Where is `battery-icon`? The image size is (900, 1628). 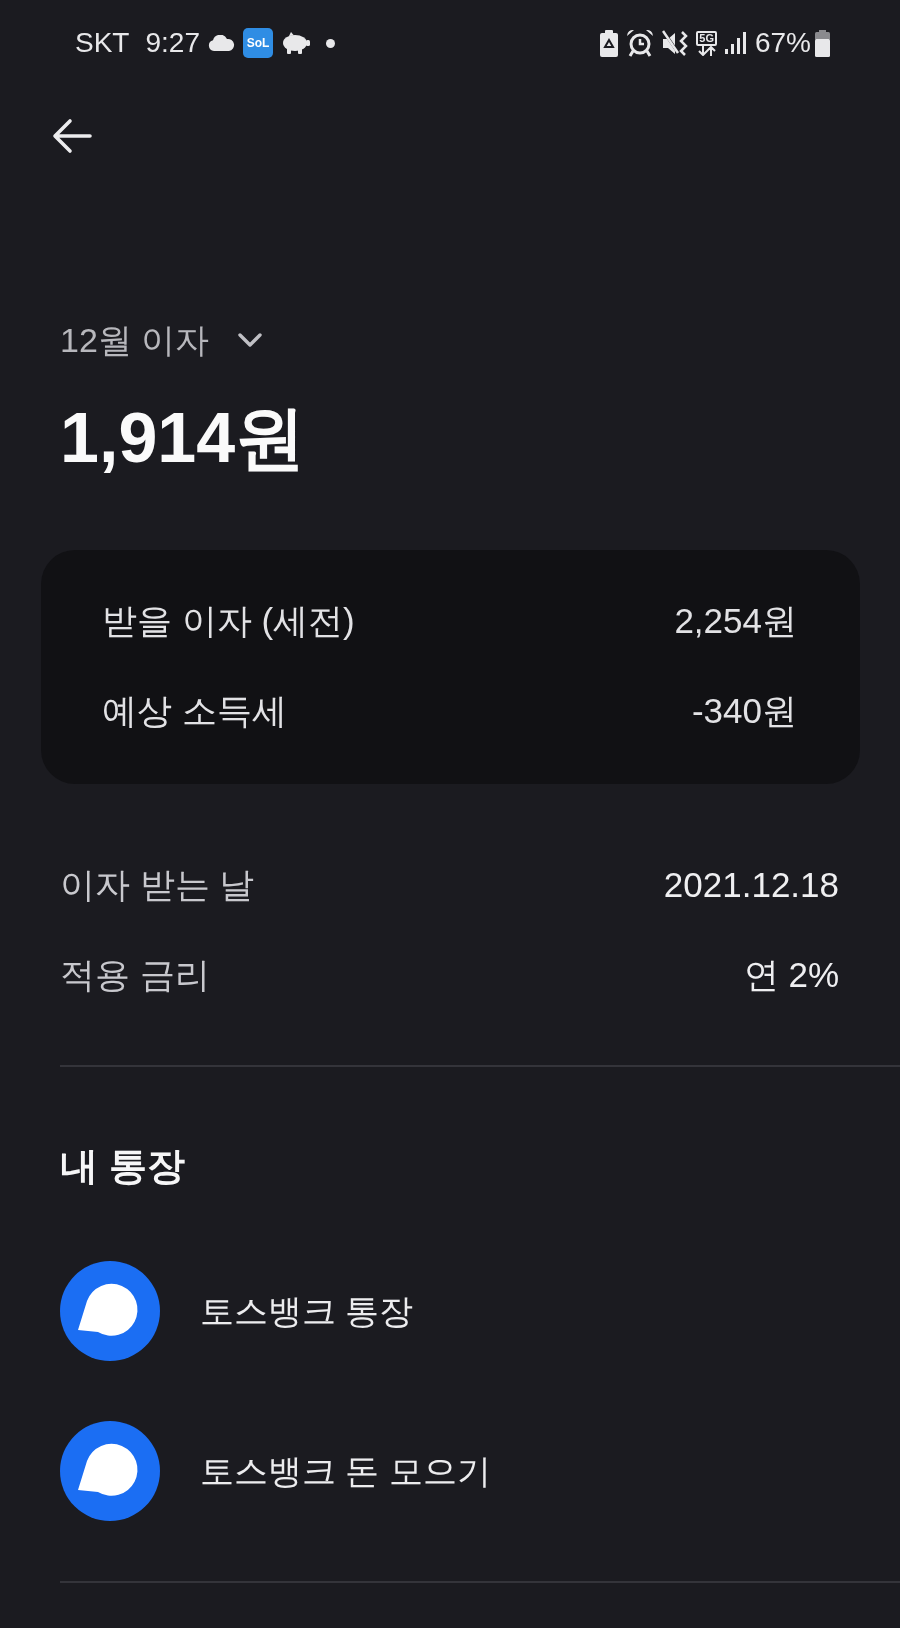
battery-icon is located at coordinates (822, 43).